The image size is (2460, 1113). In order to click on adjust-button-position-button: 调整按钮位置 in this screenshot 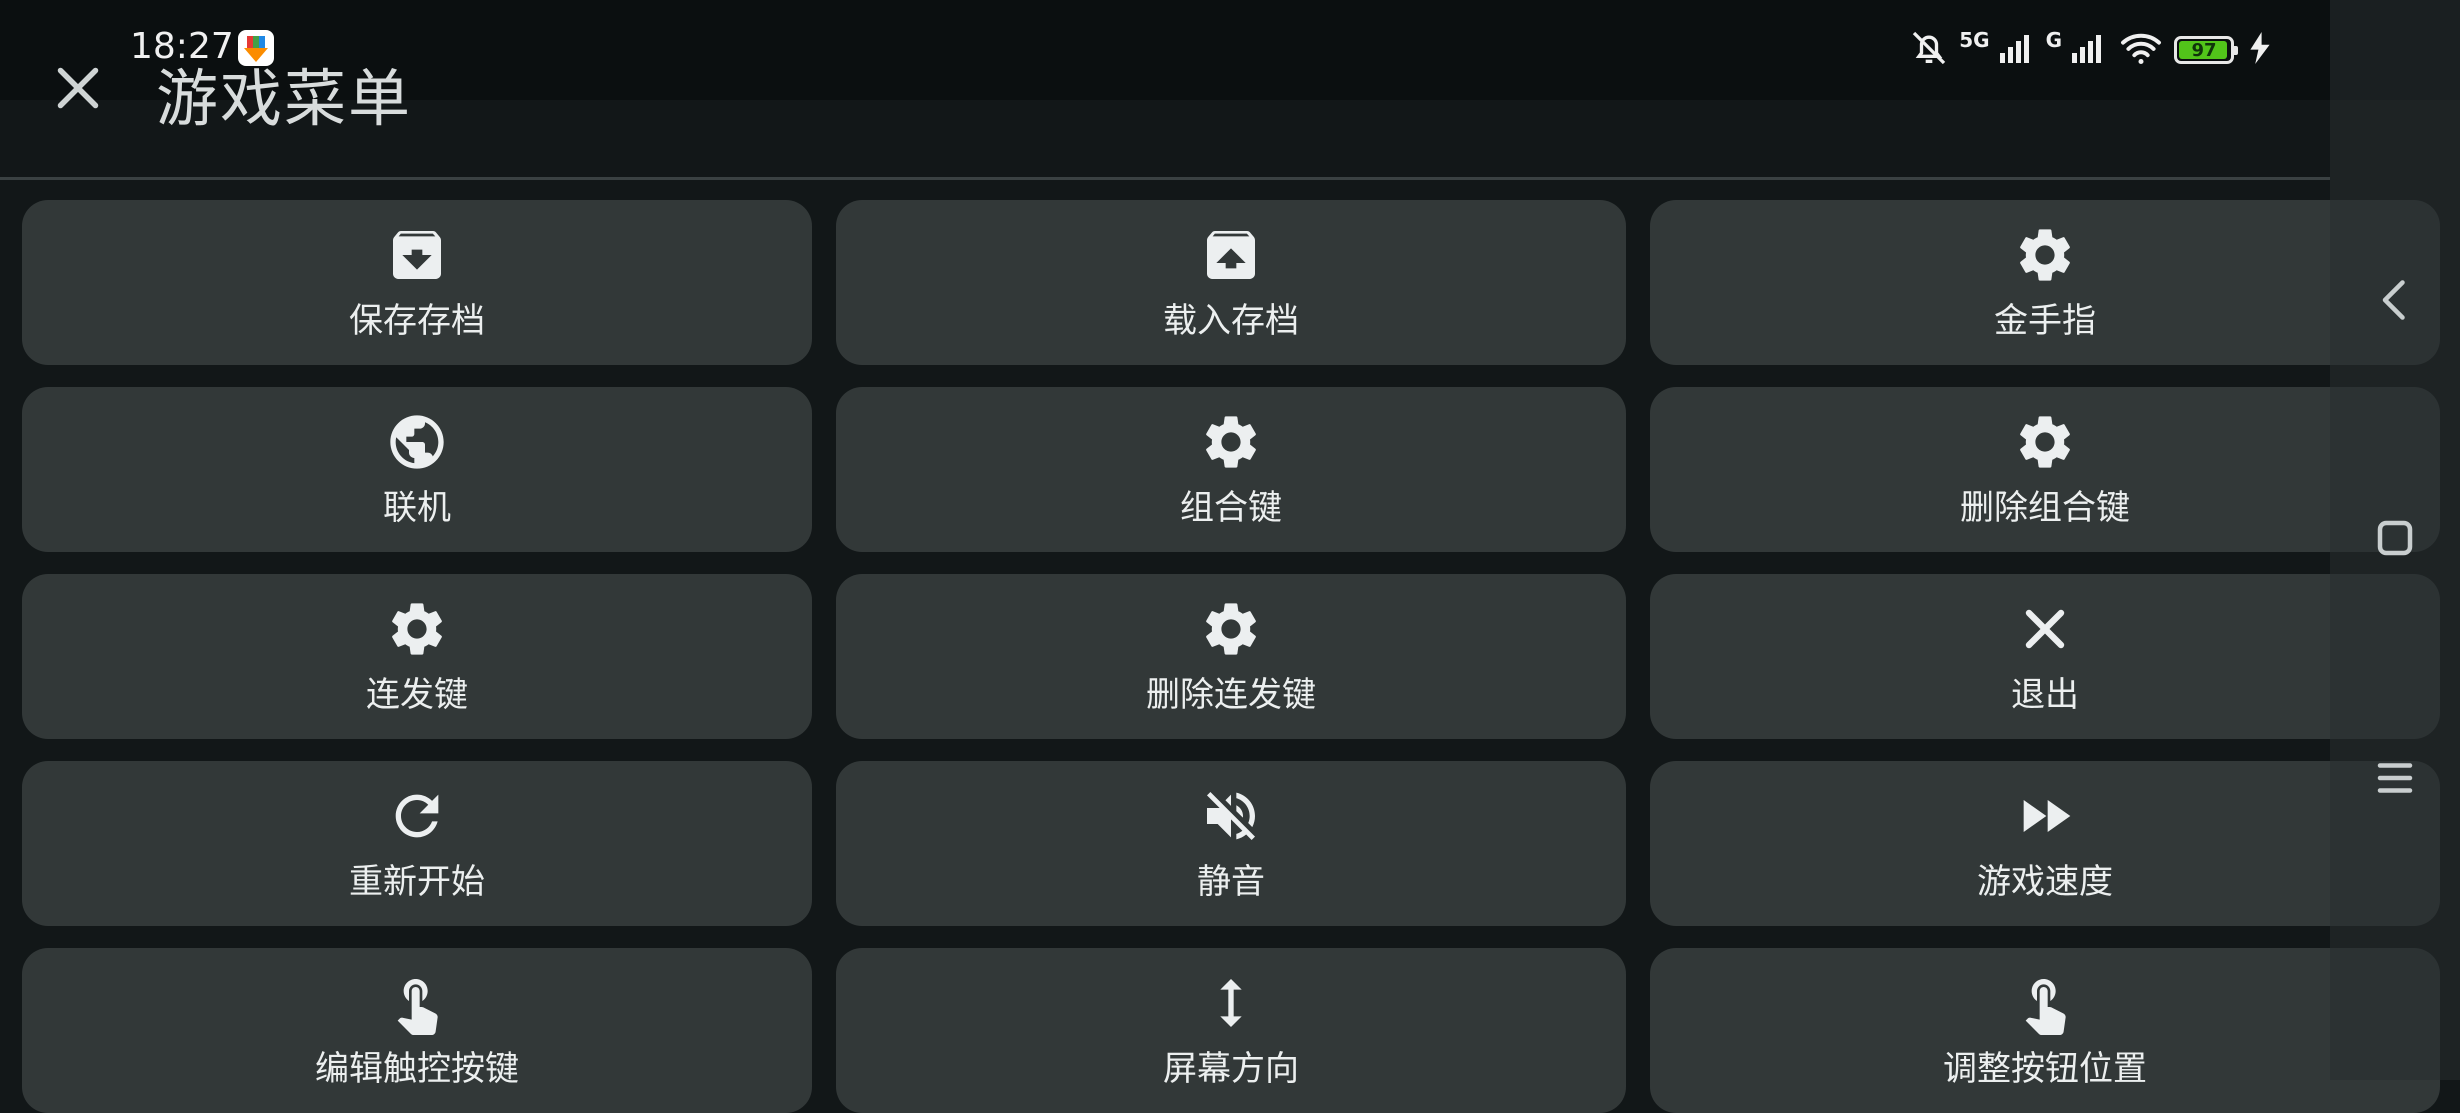, I will do `click(2045, 1030)`.